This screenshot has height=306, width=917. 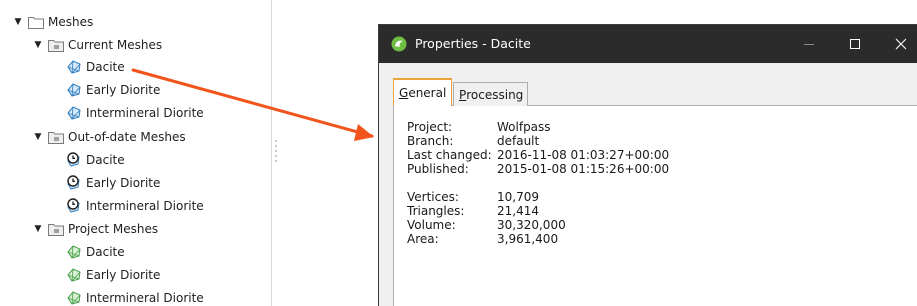 I want to click on prop-value: 3,961,400, so click(x=528, y=239).